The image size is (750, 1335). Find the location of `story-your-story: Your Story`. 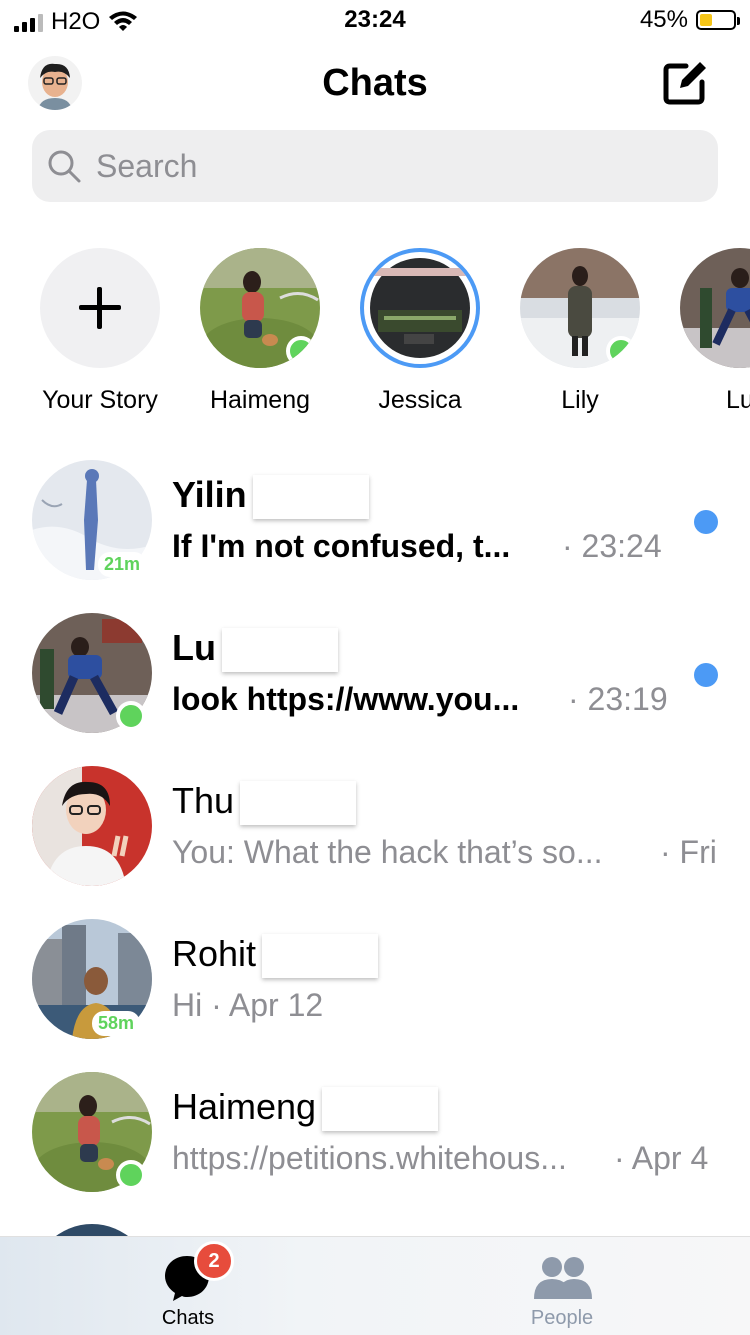

story-your-story: Your Story is located at coordinates (100, 331).